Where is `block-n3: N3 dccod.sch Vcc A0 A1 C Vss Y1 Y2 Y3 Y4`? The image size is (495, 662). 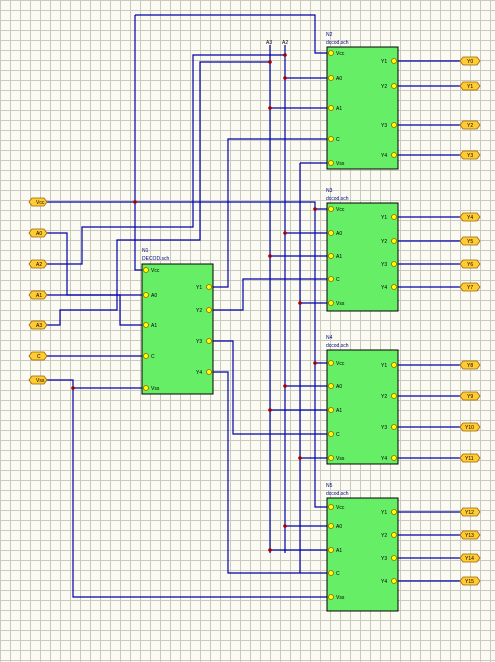
block-n3: N3 dccod.sch Vcc A0 A1 C Vss Y1 Y2 Y3 Y4 is located at coordinates (362, 250).